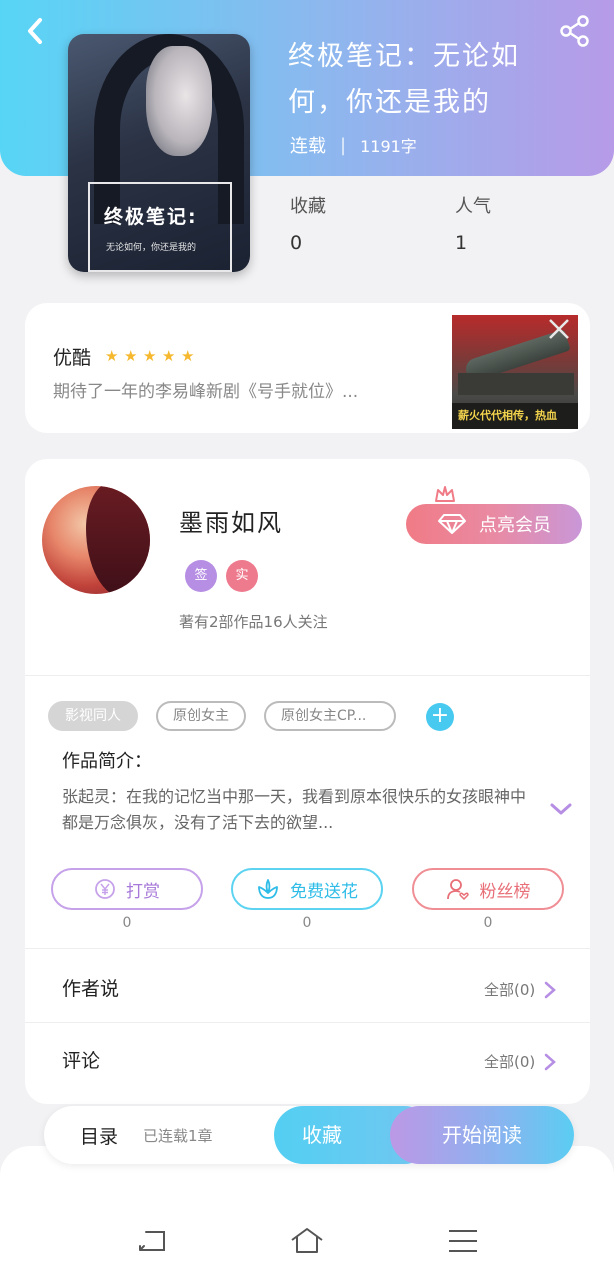 The image size is (614, 1280). What do you see at coordinates (153, 1241) in the screenshot?
I see `back-nav-icon` at bounding box center [153, 1241].